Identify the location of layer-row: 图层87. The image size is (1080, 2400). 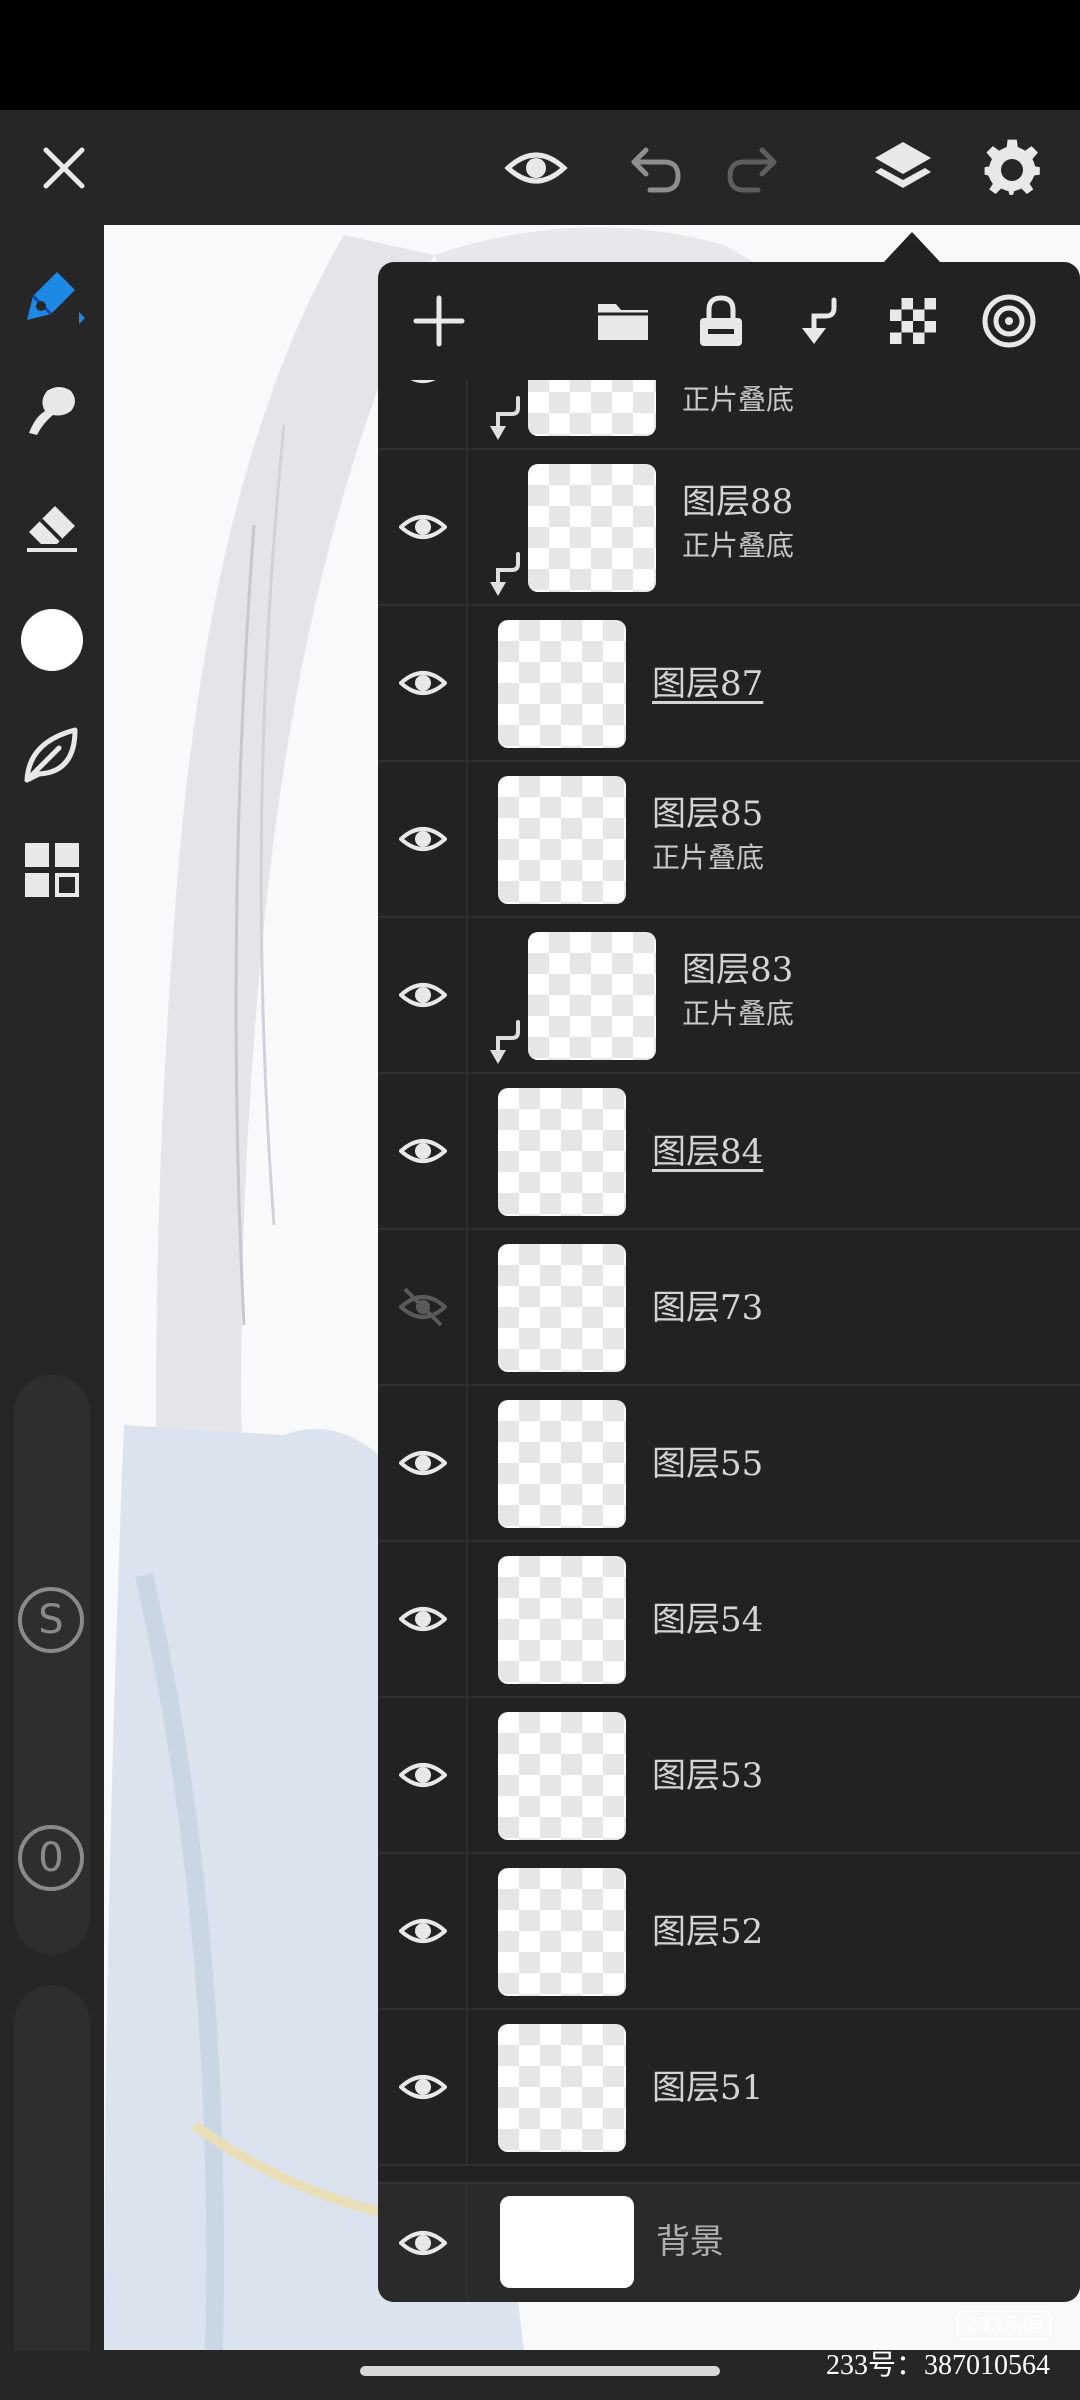
(729, 684).